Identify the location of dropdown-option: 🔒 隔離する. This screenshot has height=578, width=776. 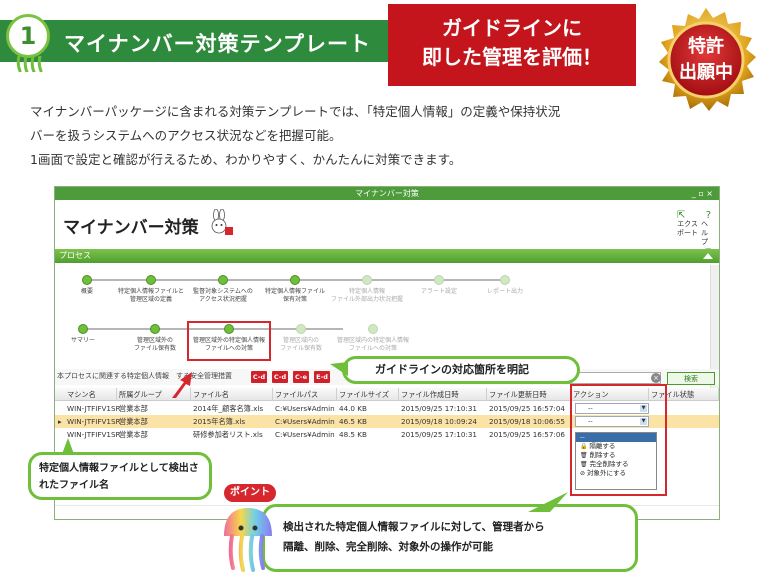
(616, 446).